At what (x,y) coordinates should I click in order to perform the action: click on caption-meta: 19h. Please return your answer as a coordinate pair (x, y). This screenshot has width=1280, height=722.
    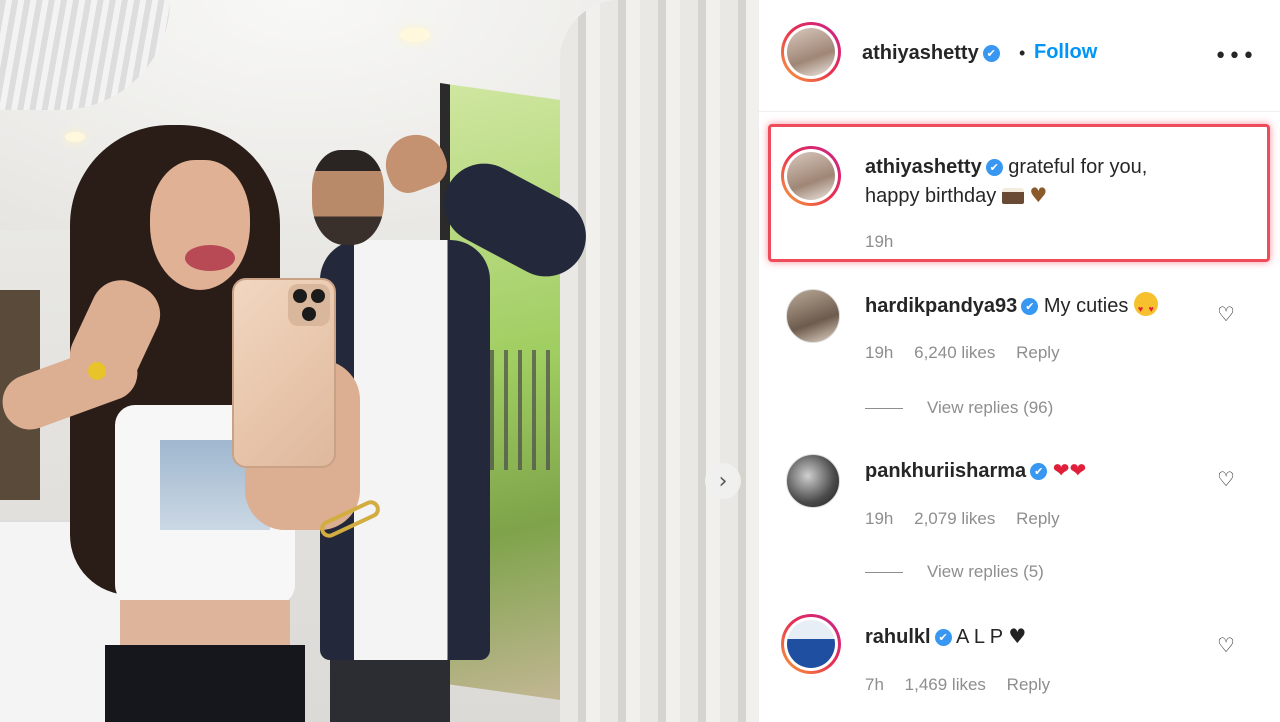
    Looking at the image, I should click on (887, 242).